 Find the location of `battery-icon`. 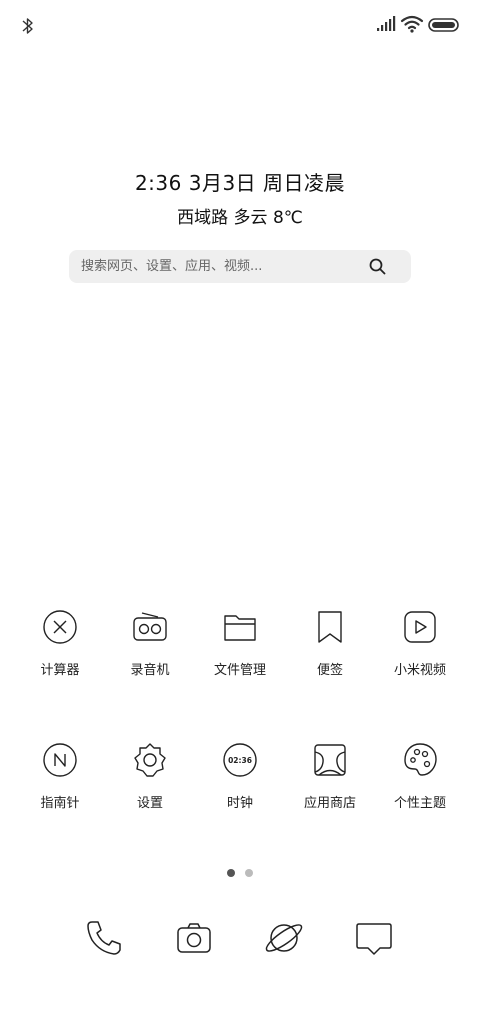

battery-icon is located at coordinates (443, 25).